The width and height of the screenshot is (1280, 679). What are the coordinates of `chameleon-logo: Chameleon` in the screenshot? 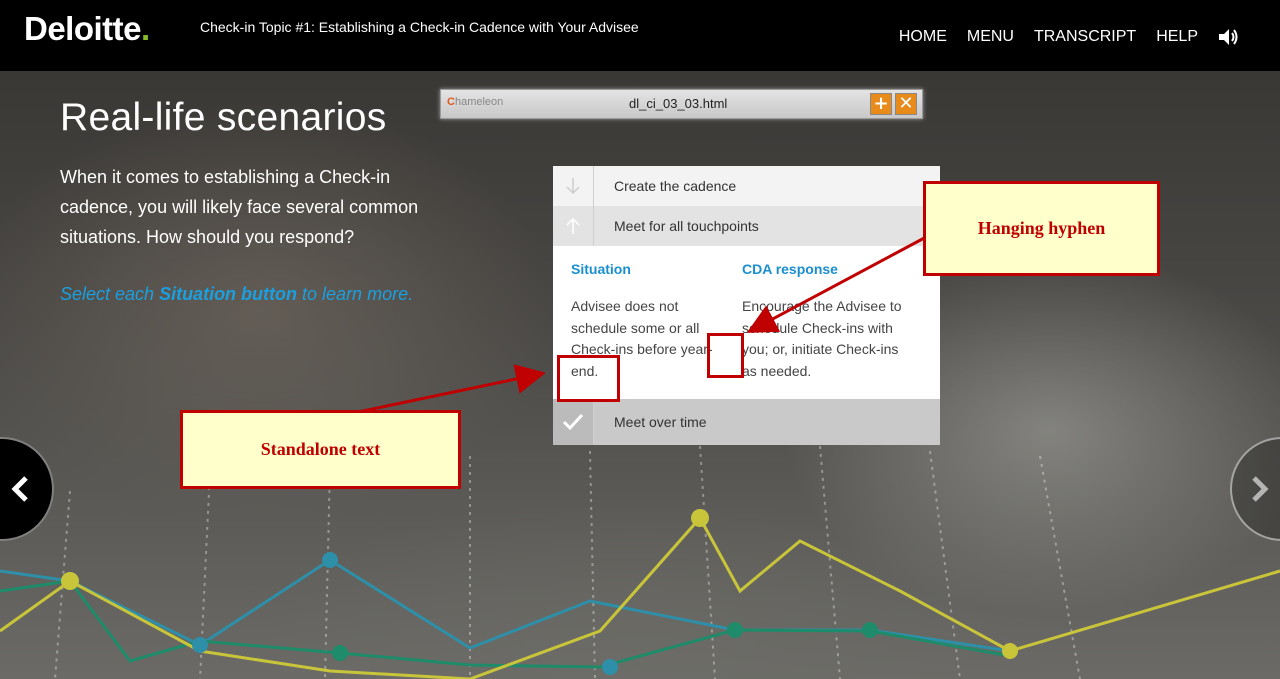 It's located at (475, 102).